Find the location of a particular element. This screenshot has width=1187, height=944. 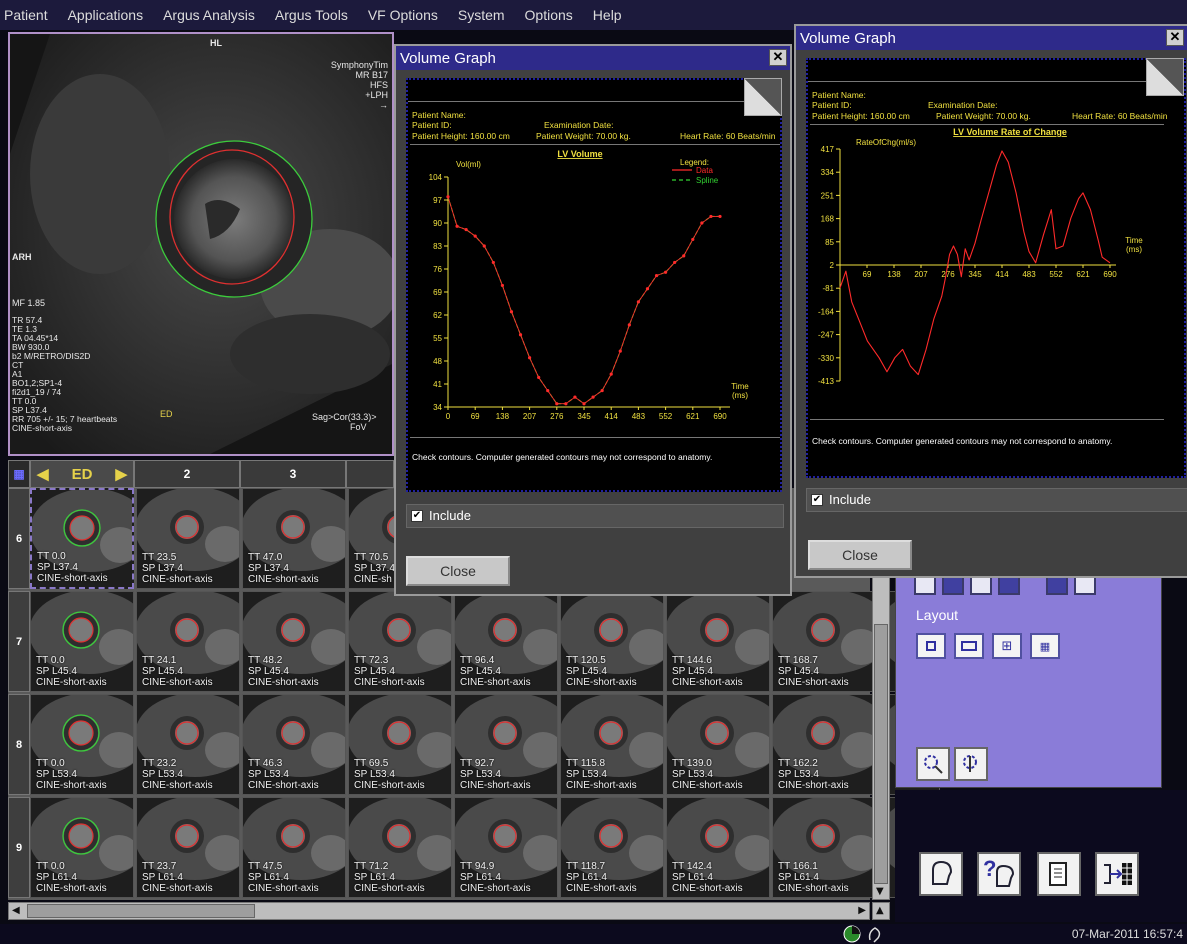

horizontal-scroll-thumb is located at coordinates (141, 911).